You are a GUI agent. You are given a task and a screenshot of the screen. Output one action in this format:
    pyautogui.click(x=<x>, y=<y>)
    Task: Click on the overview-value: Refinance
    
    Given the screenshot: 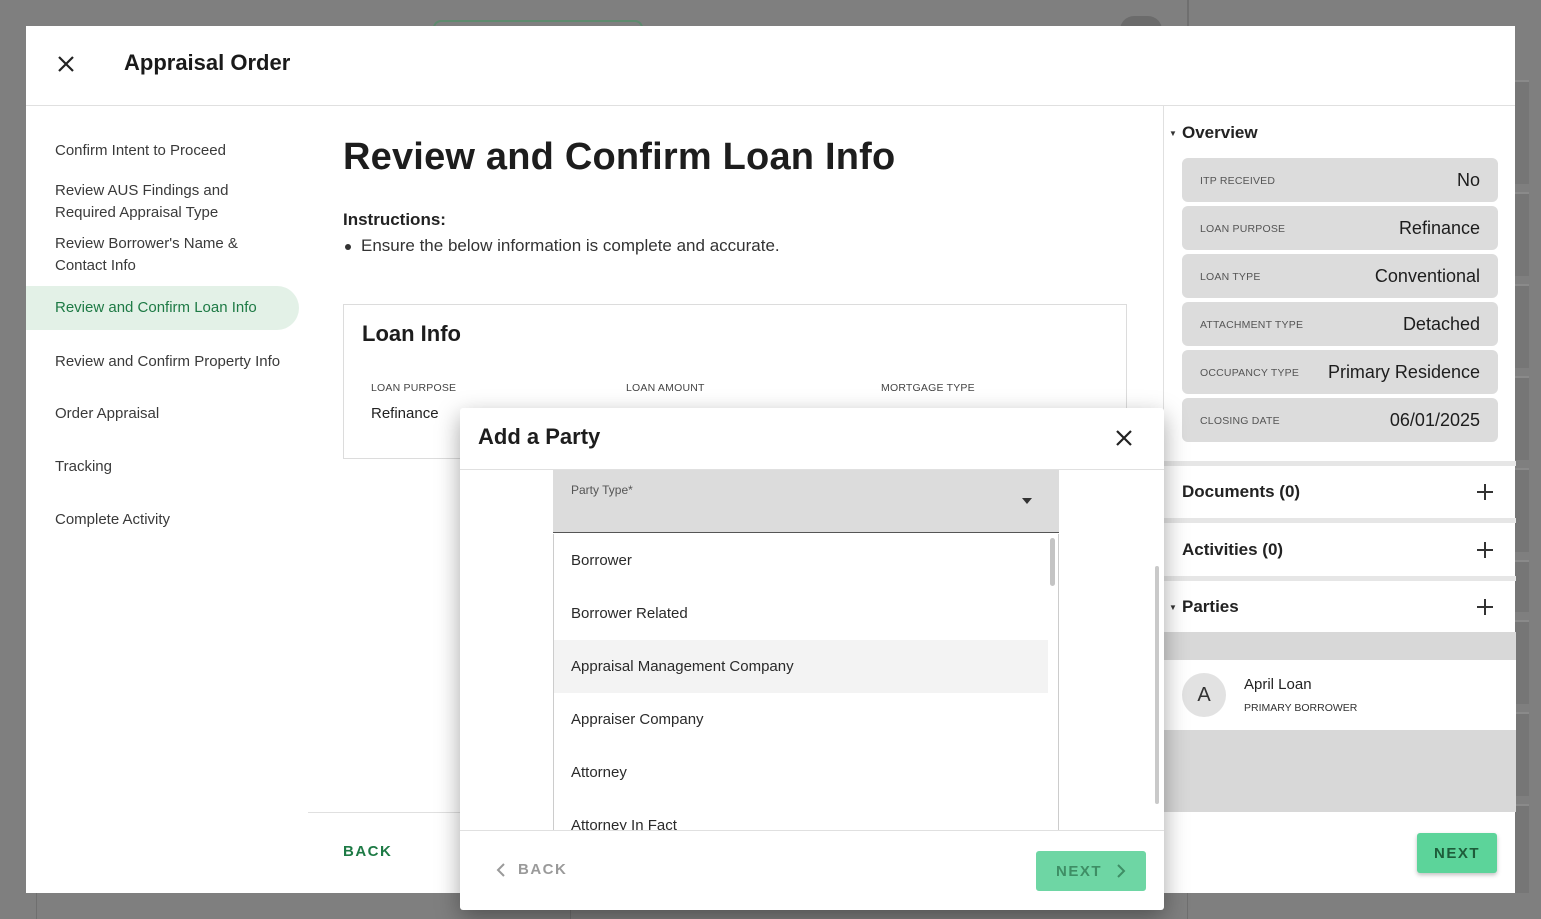 What is the action you would take?
    pyautogui.click(x=1439, y=228)
    